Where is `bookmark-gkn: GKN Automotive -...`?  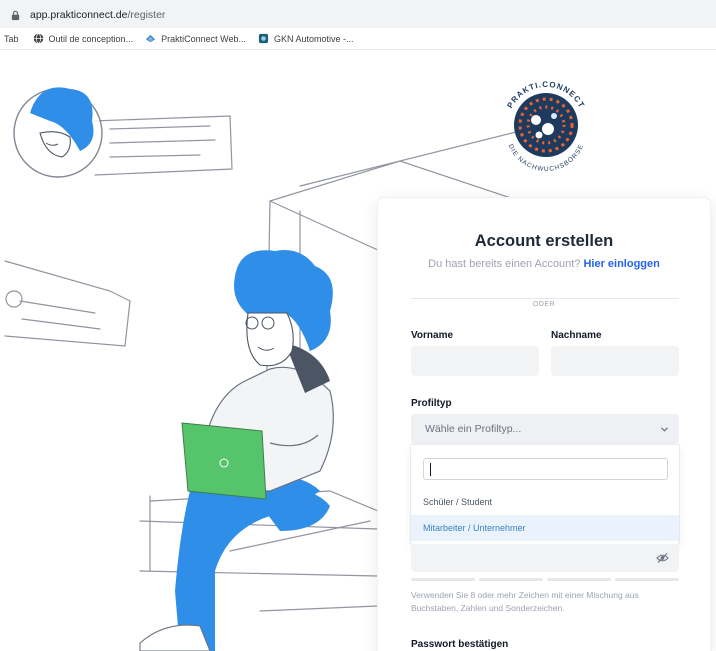
bookmark-gkn: GKN Automotive -... is located at coordinates (306, 38).